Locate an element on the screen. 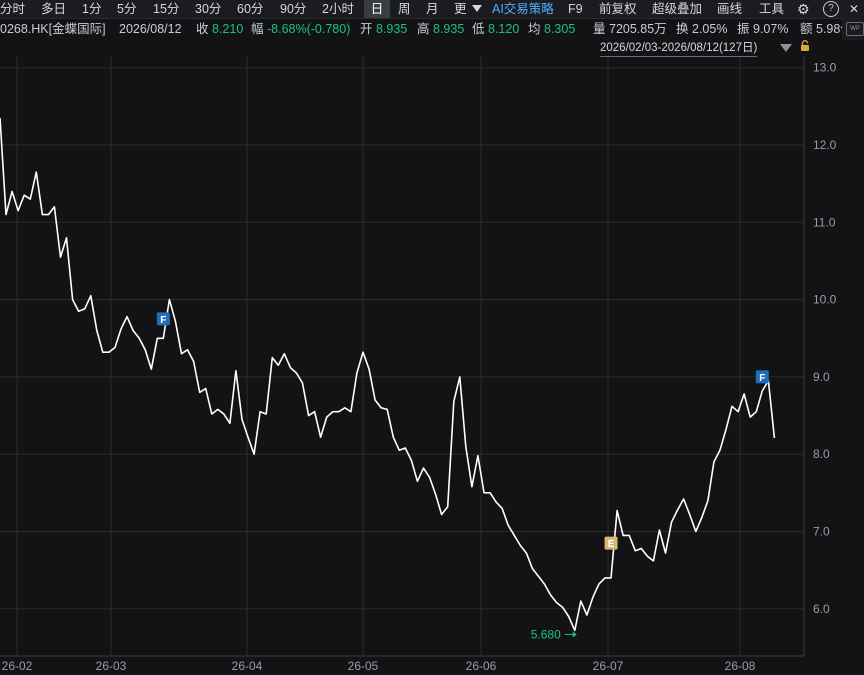  y-tick-label: 7.0 is located at coordinates (821, 532).